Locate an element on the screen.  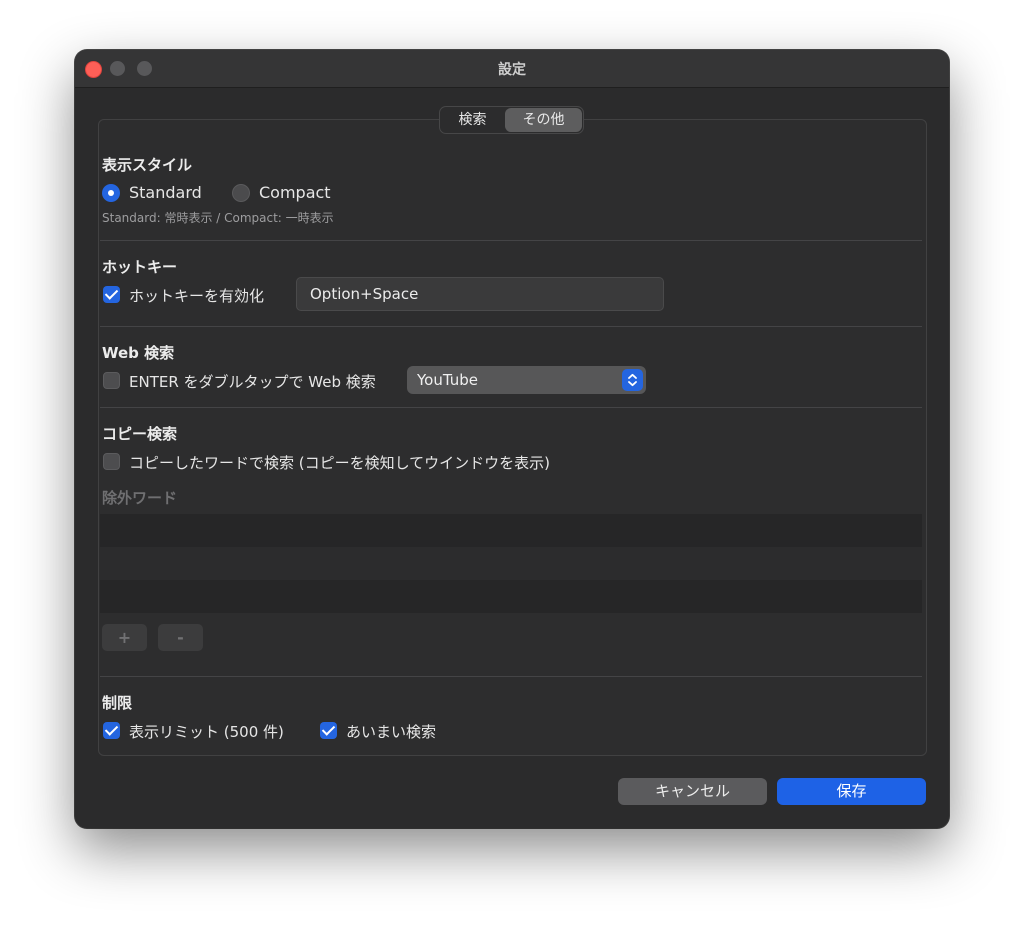
web-search-title: Web 検索 is located at coordinates (138, 353).